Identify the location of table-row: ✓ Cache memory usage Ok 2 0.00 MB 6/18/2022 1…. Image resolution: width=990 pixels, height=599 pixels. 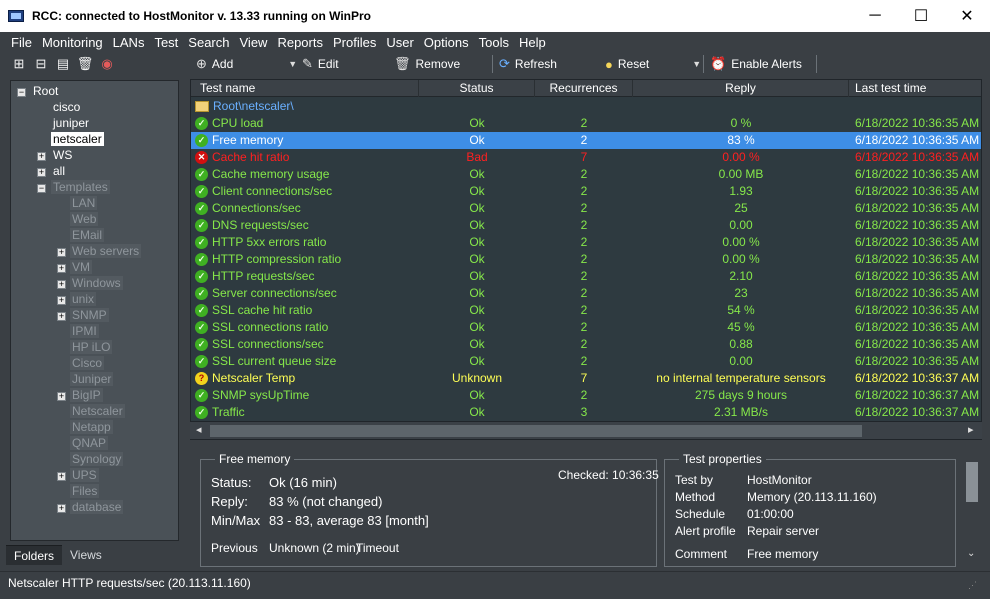
(586, 174).